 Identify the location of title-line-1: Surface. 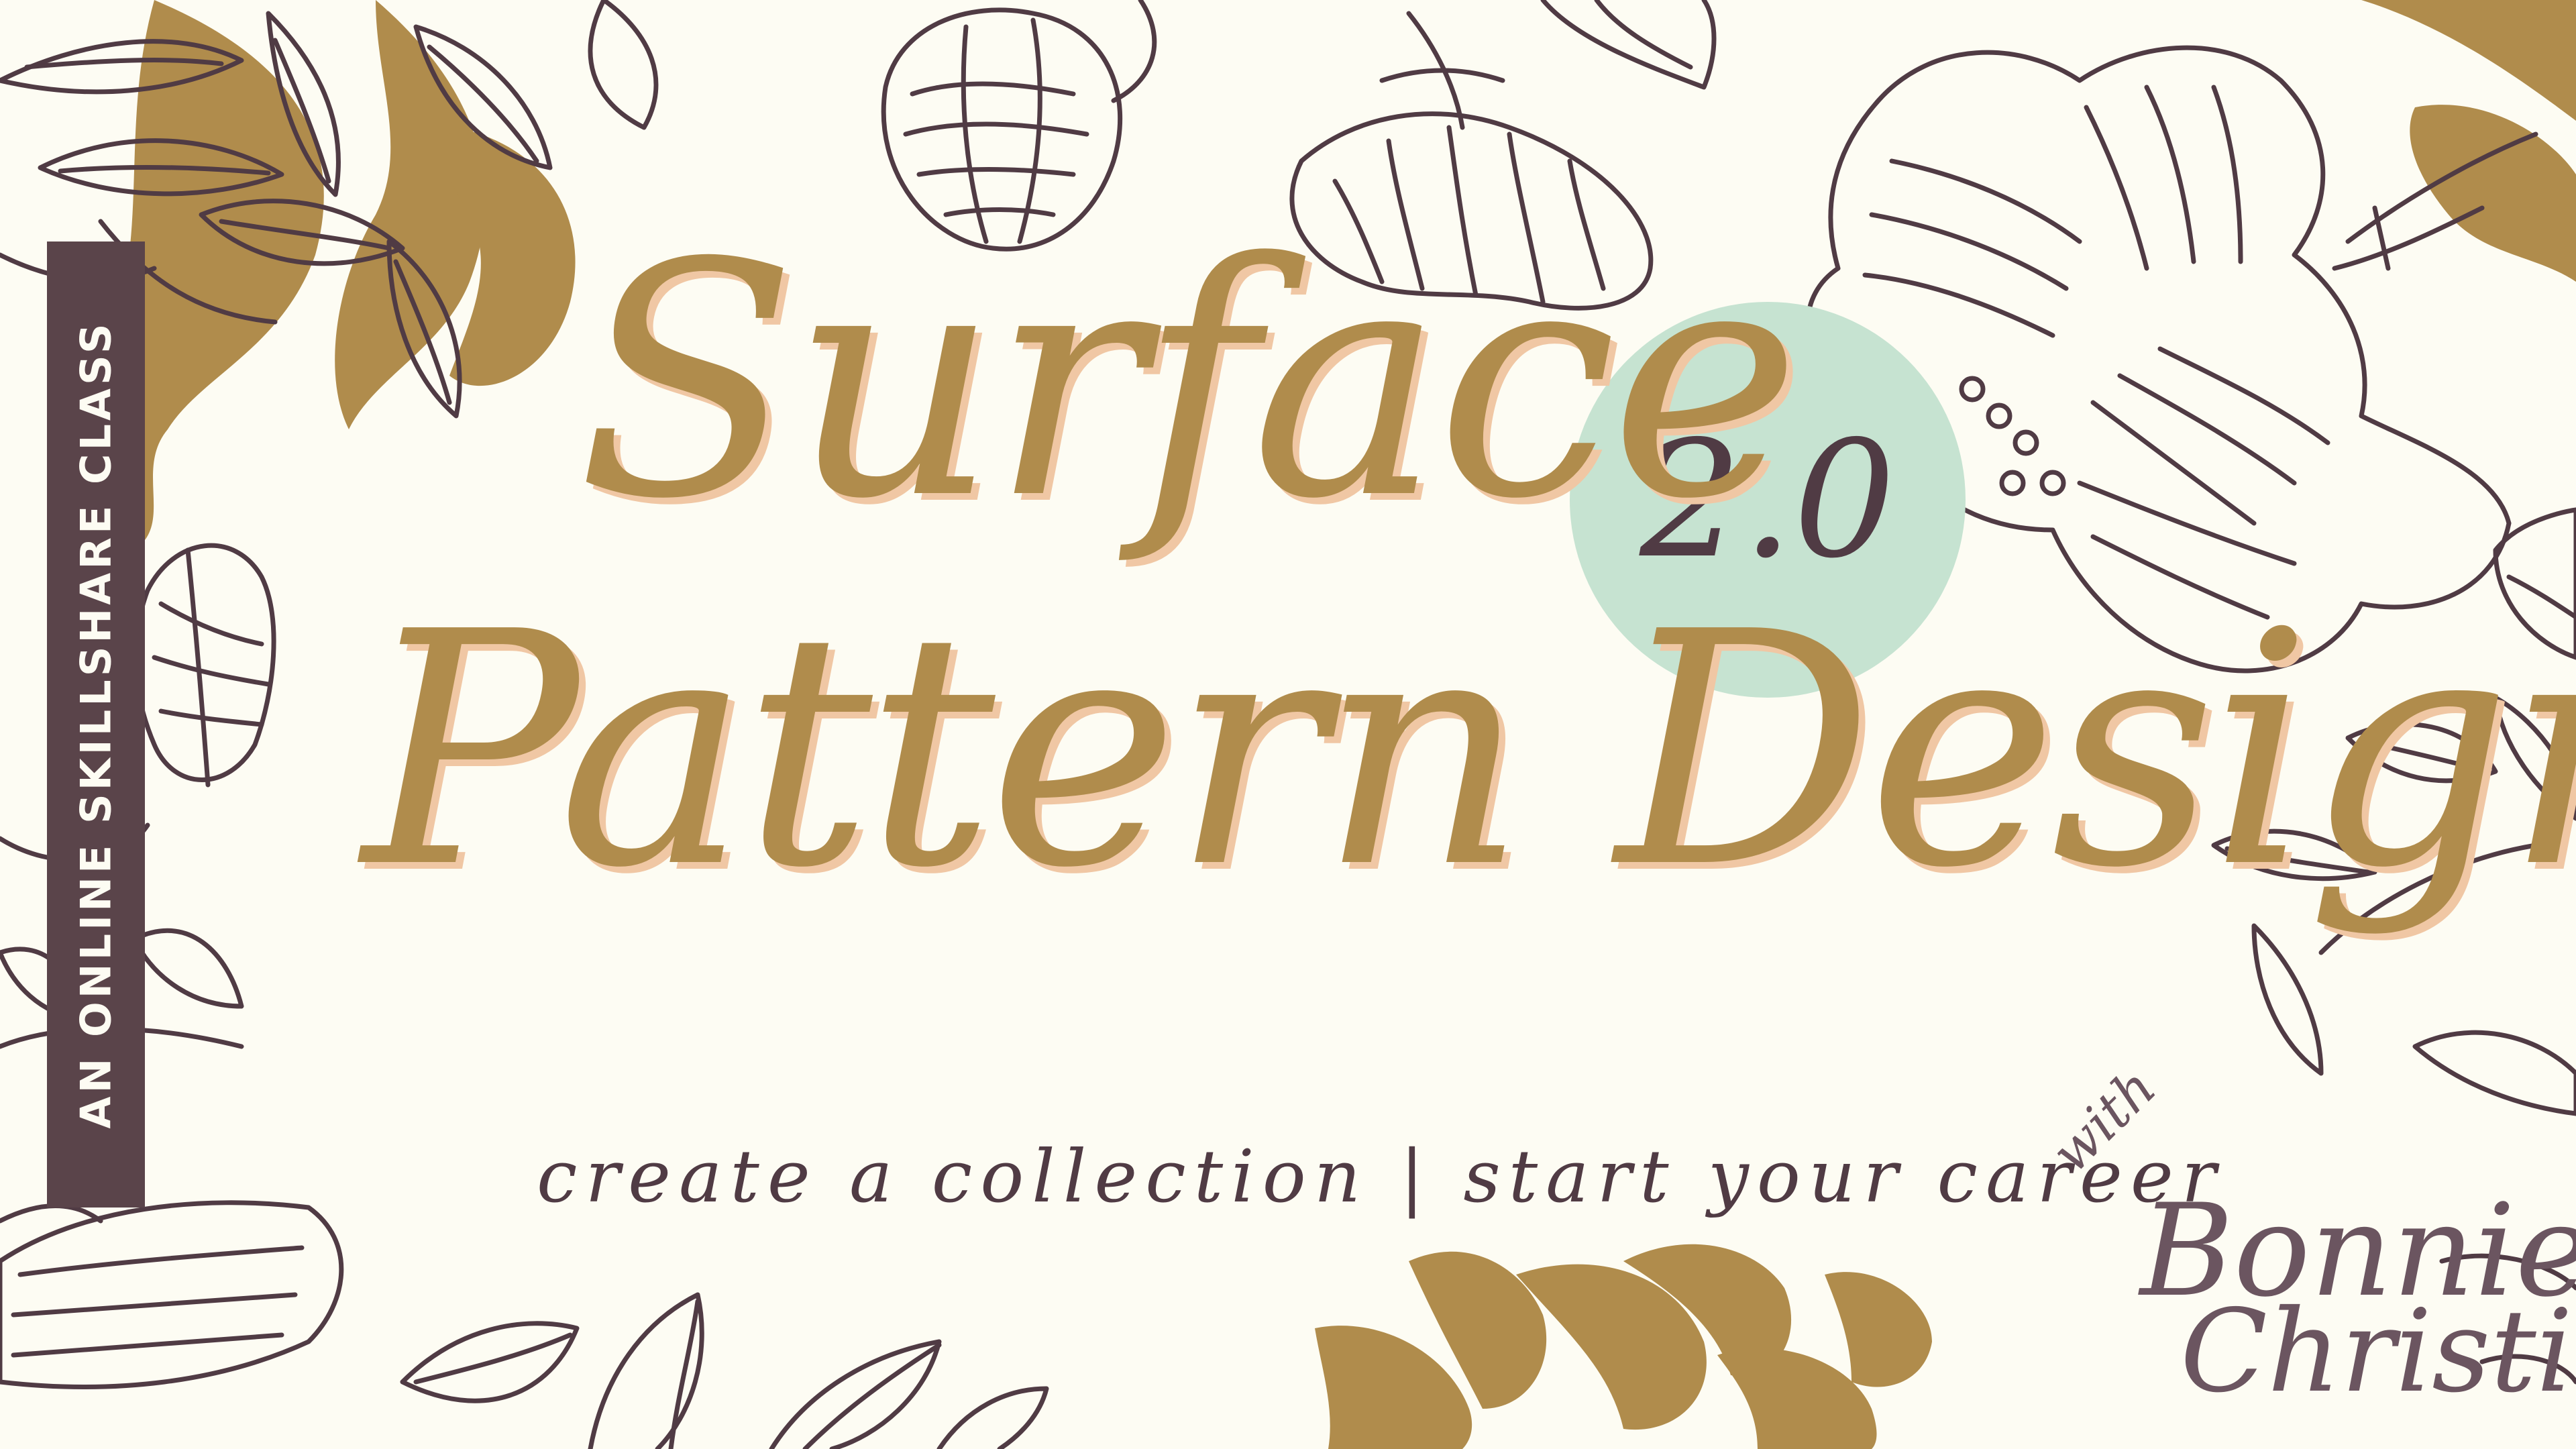
(1189, 382).